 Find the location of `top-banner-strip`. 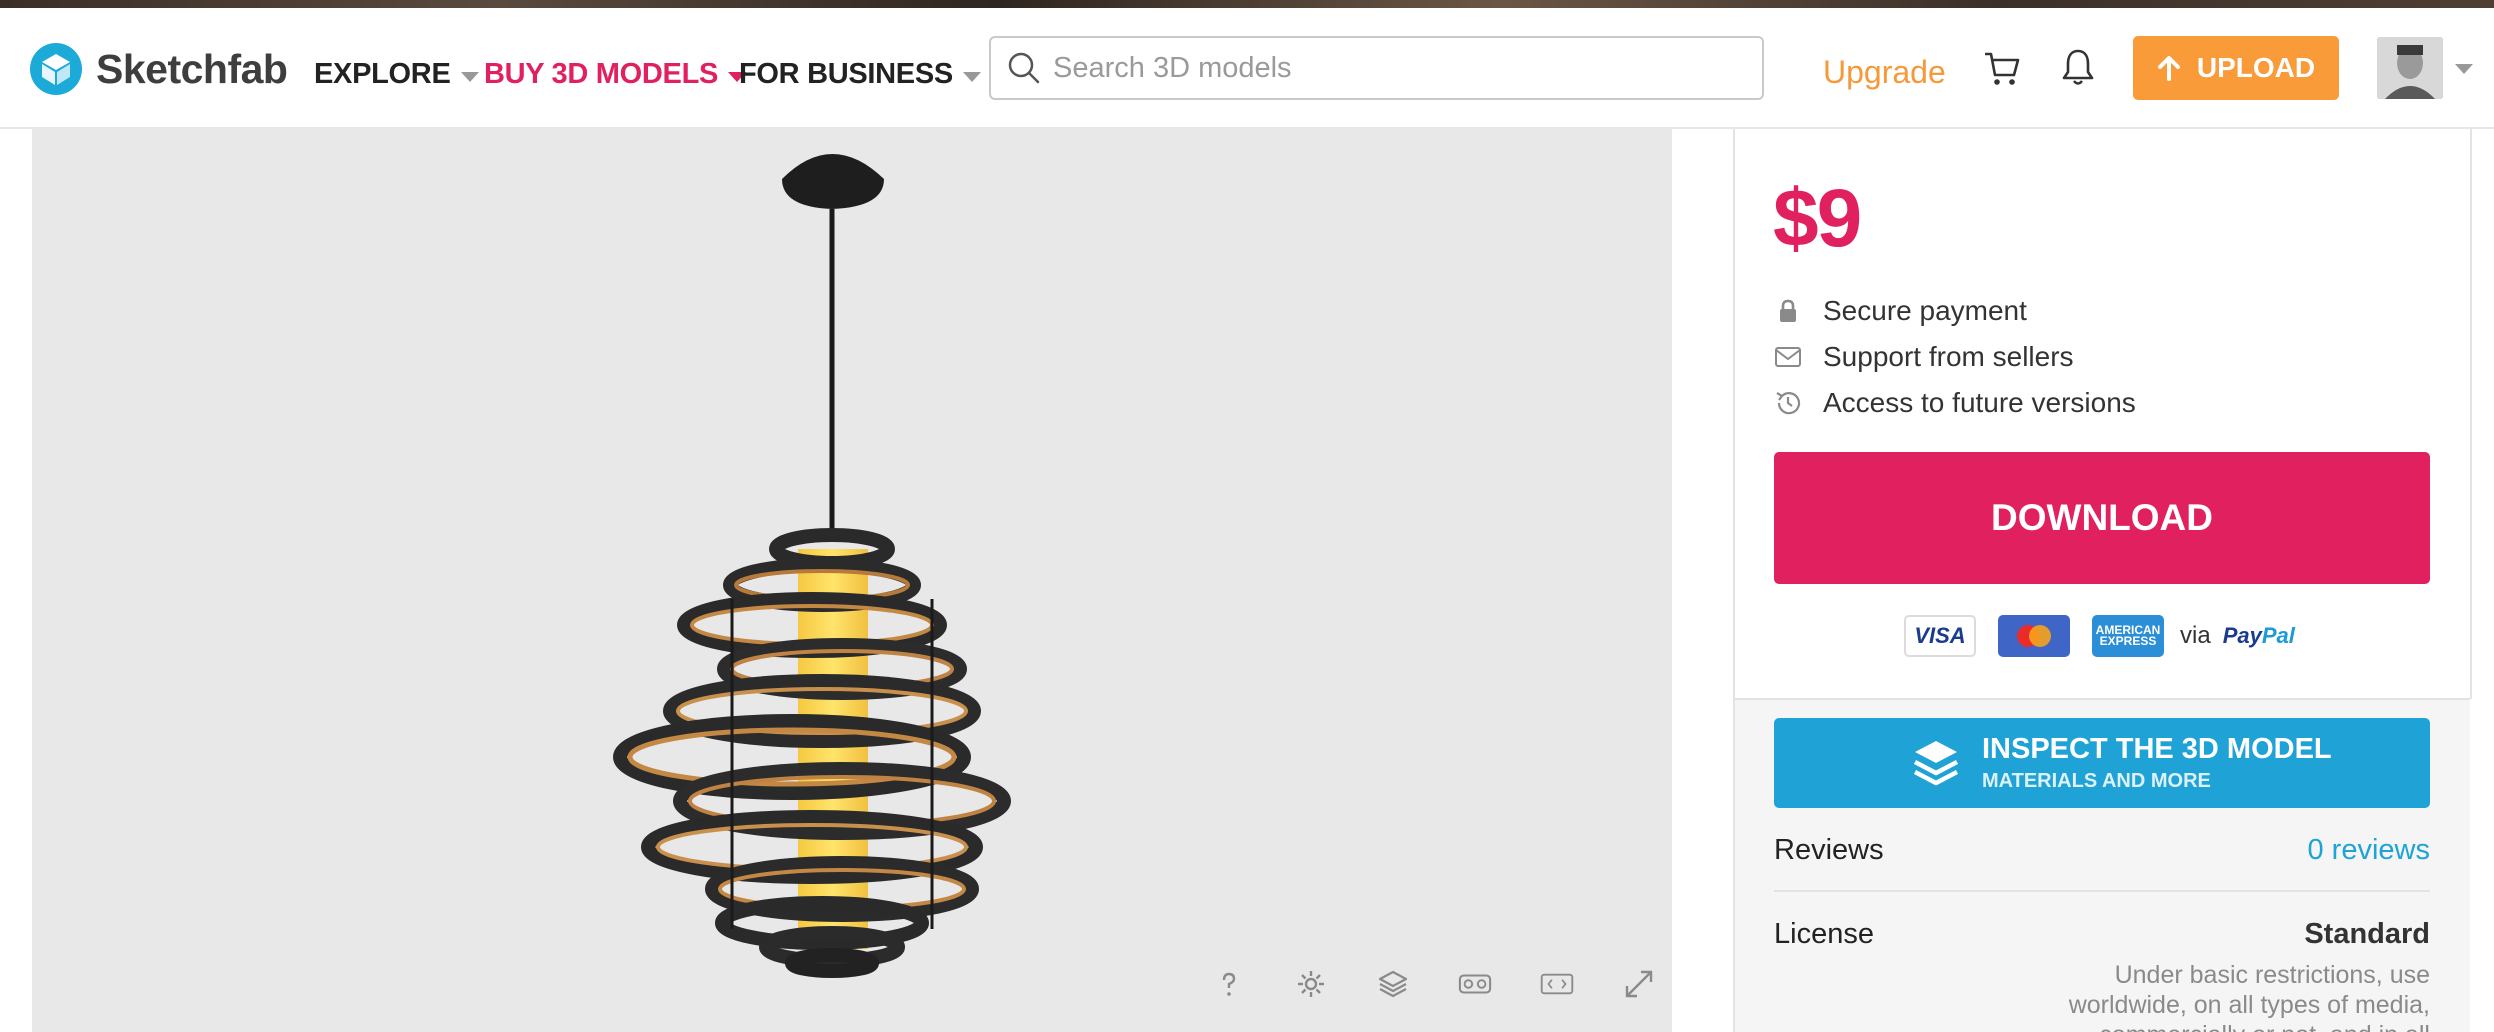

top-banner-strip is located at coordinates (1247, 4).